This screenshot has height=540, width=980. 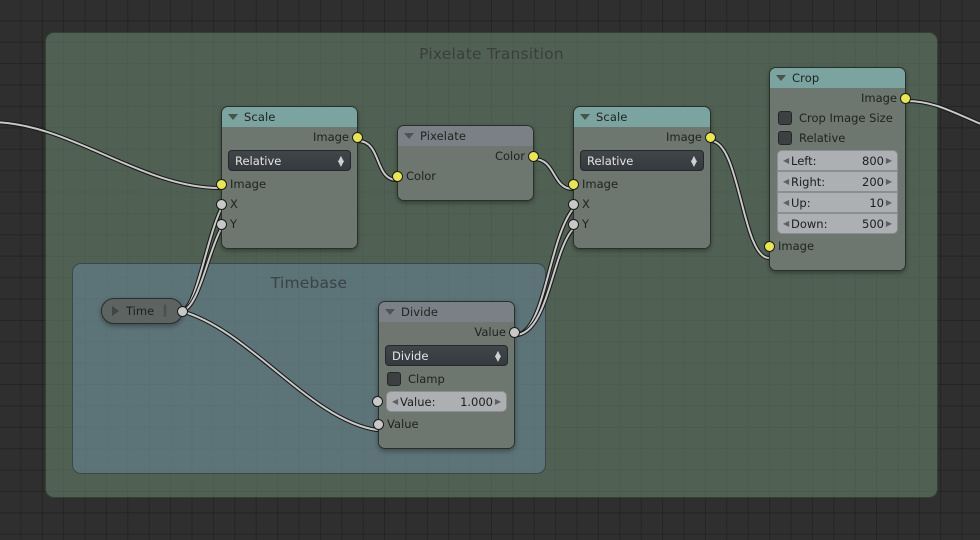 I want to click on numfield-value: ◀ Value: 1.000 ▶, so click(x=446, y=401).